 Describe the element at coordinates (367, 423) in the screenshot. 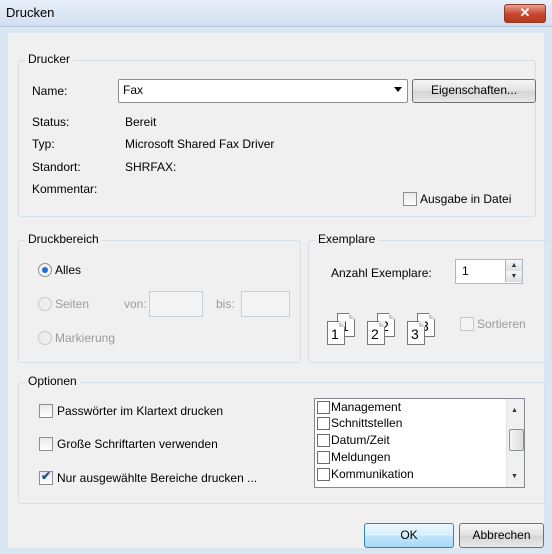

I see `list-item-label: Schnittstellen` at that location.